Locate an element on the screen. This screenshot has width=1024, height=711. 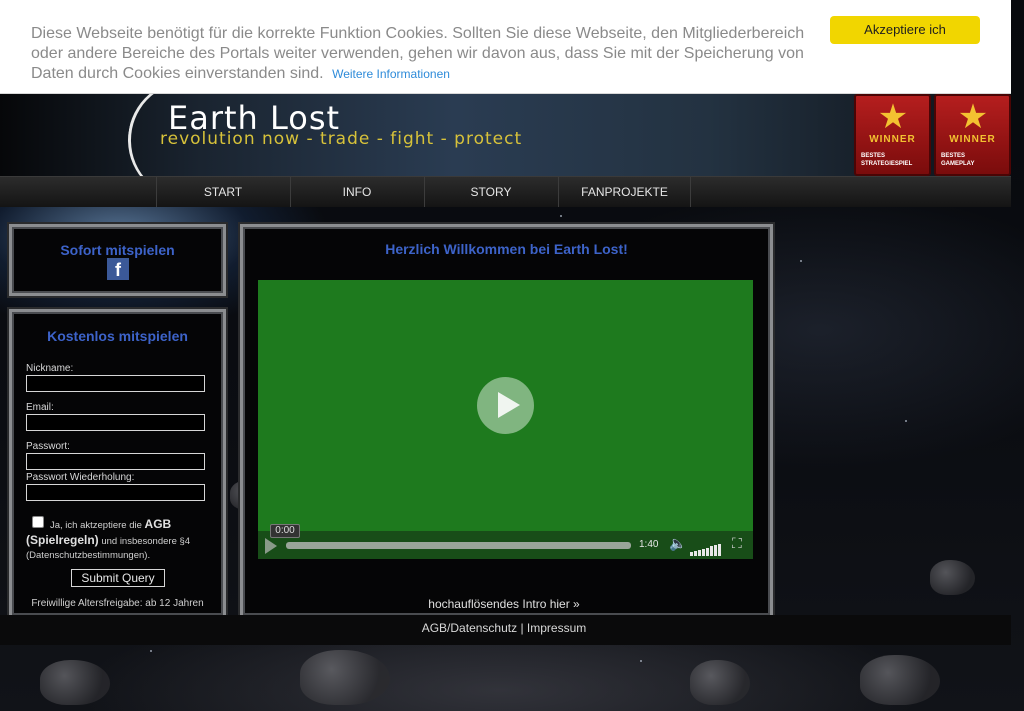
award-category-line2: GAMEPLAY is located at coordinates (958, 164).